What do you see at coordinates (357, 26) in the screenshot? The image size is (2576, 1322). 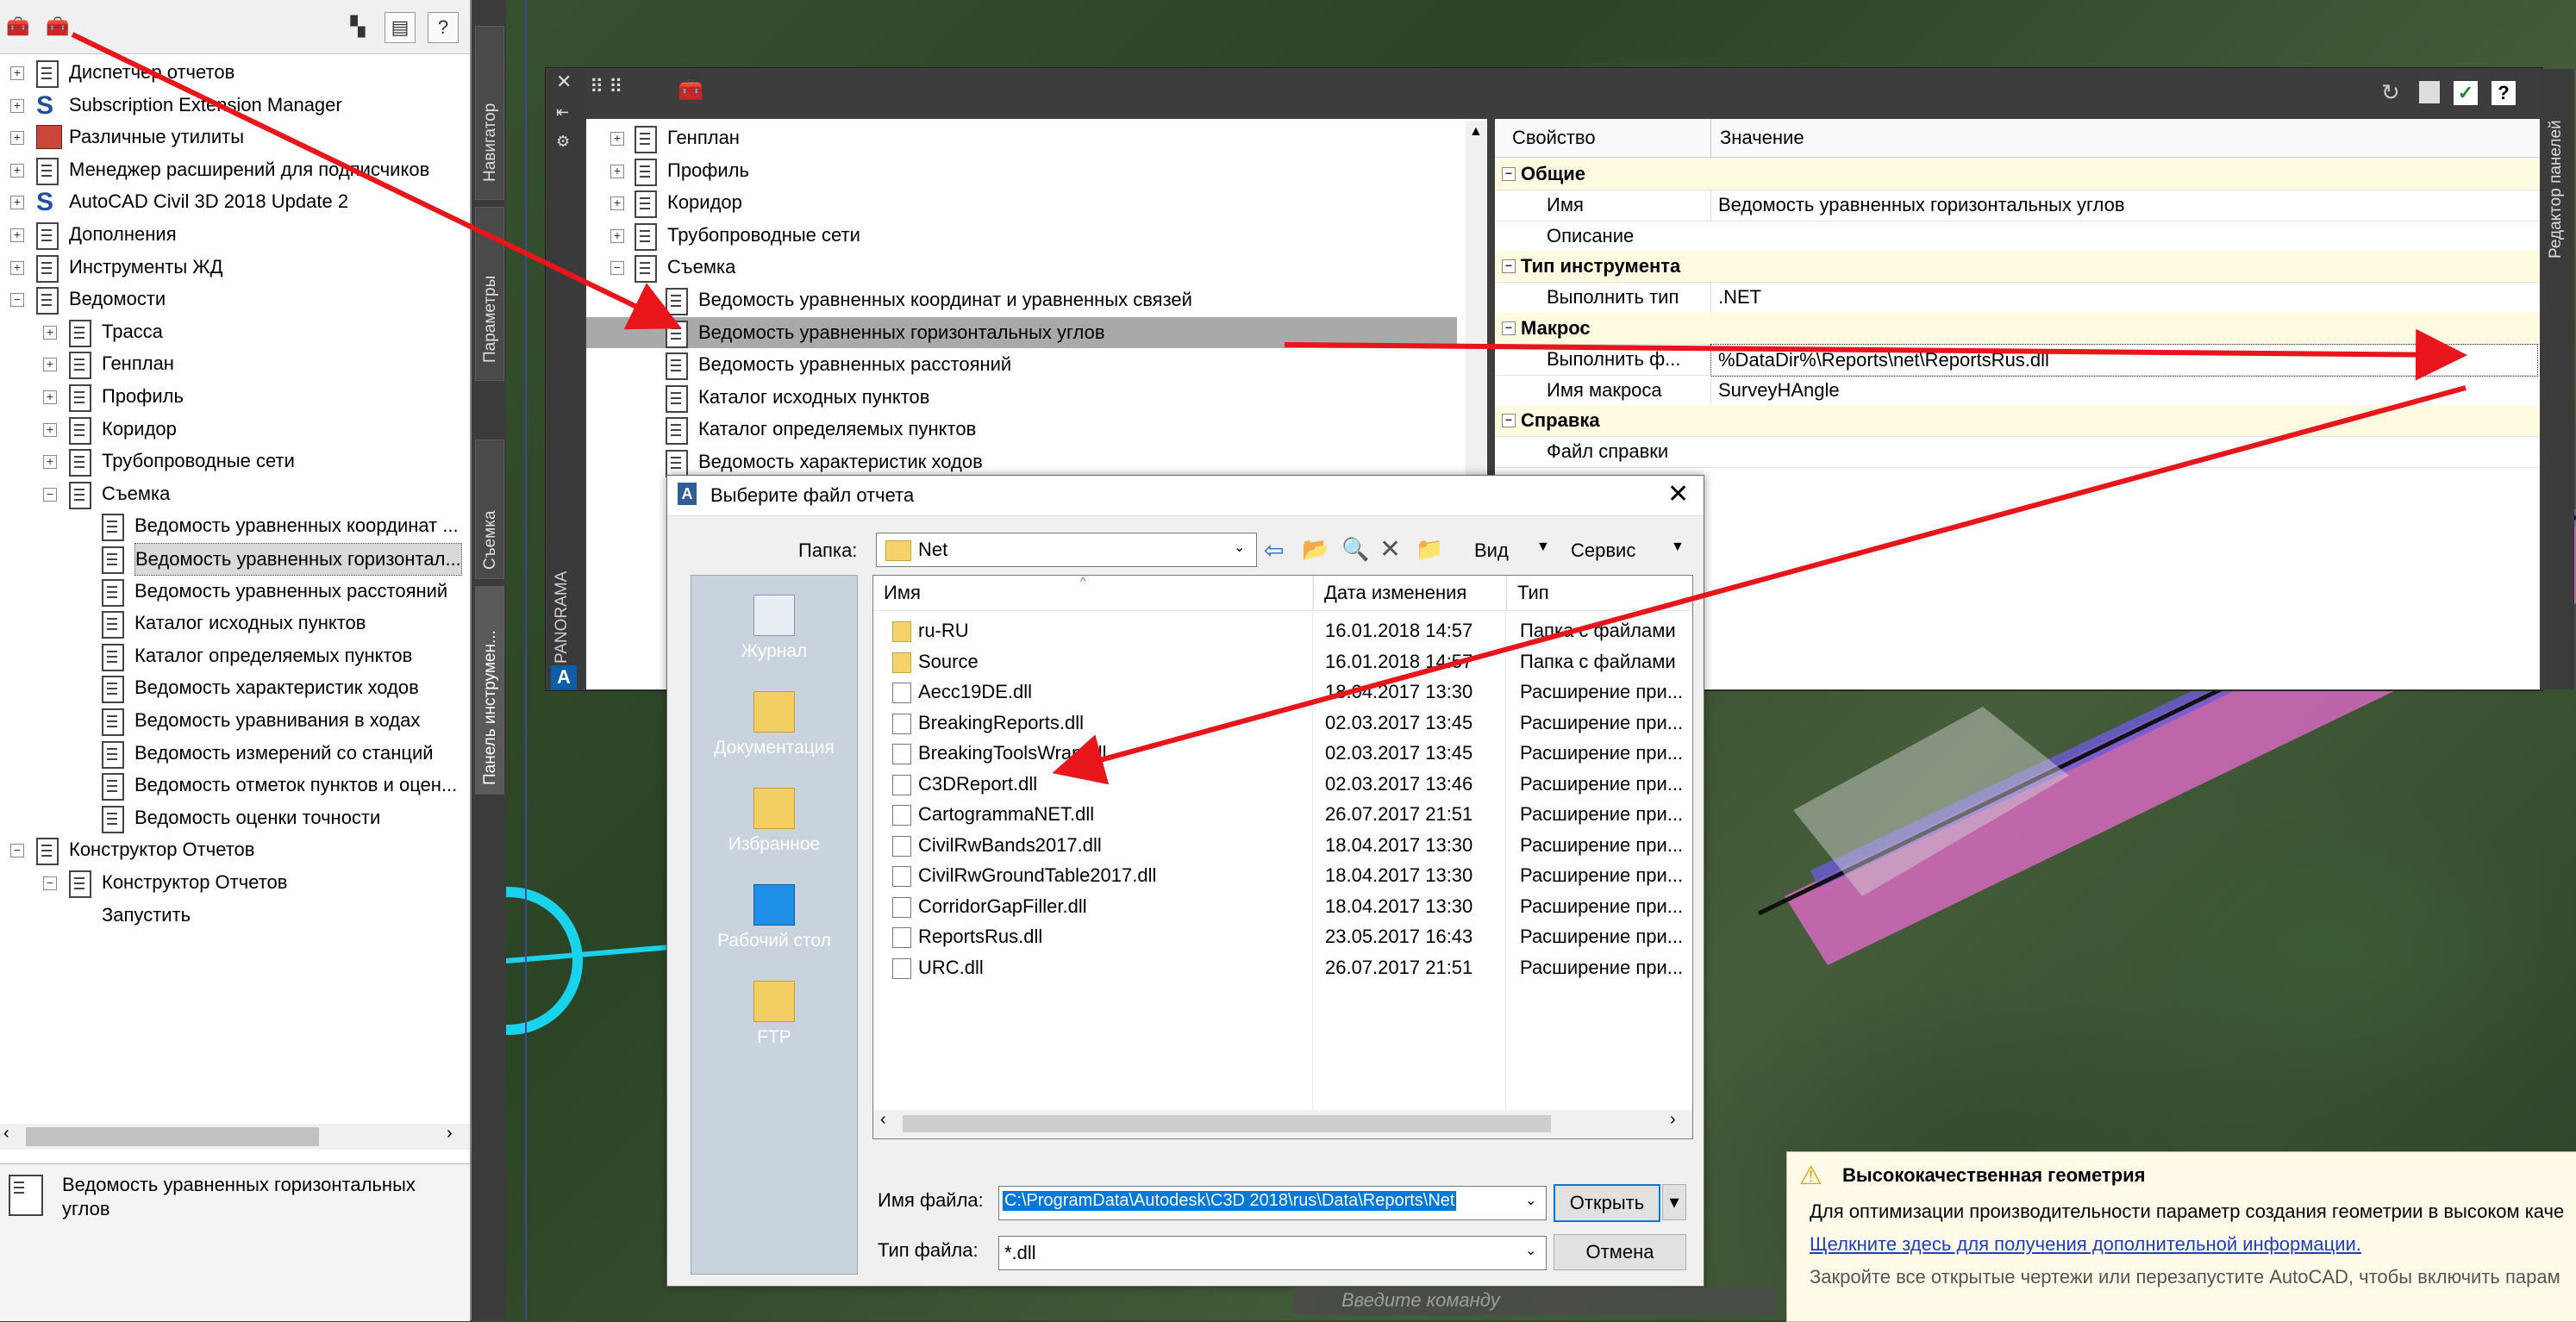 I see `tree-view-icon: ▚` at bounding box center [357, 26].